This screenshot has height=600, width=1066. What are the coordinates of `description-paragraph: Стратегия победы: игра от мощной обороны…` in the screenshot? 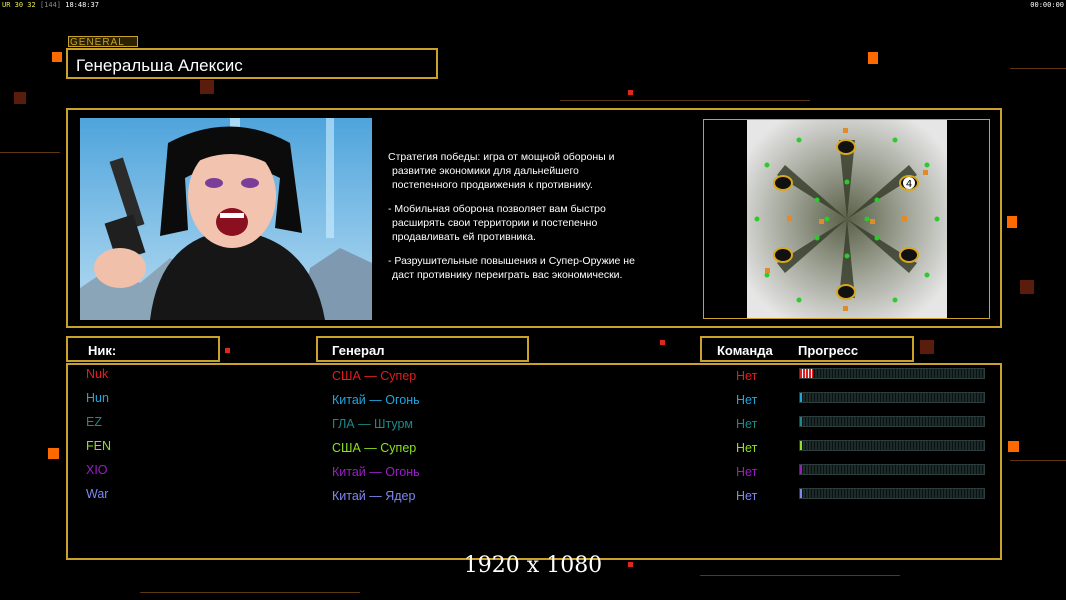 It's located at (543, 171).